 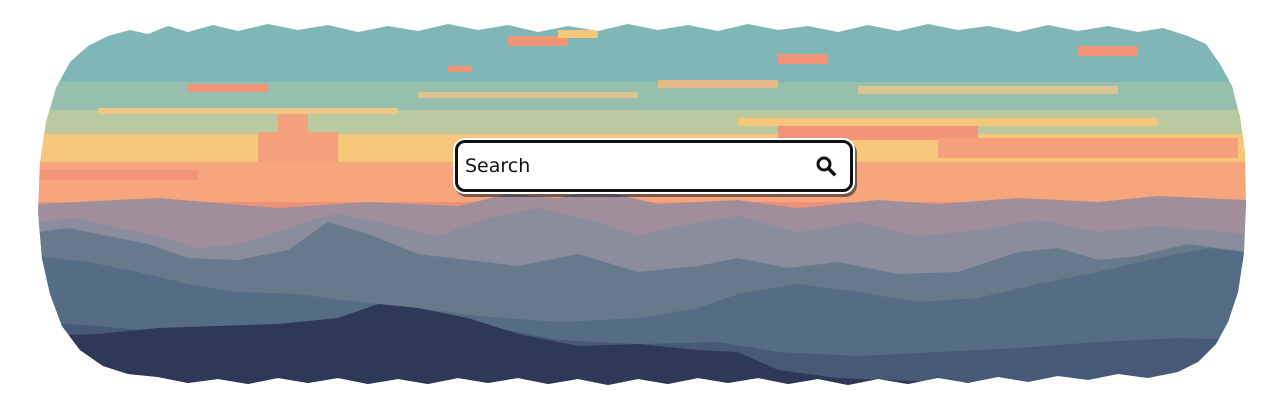 I want to click on search-button, so click(x=826, y=166).